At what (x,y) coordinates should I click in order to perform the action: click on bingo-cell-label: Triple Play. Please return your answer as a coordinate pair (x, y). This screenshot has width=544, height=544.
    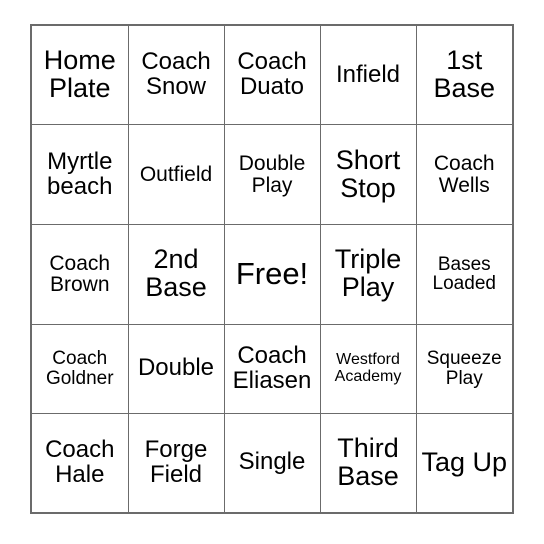
    Looking at the image, I should click on (368, 273).